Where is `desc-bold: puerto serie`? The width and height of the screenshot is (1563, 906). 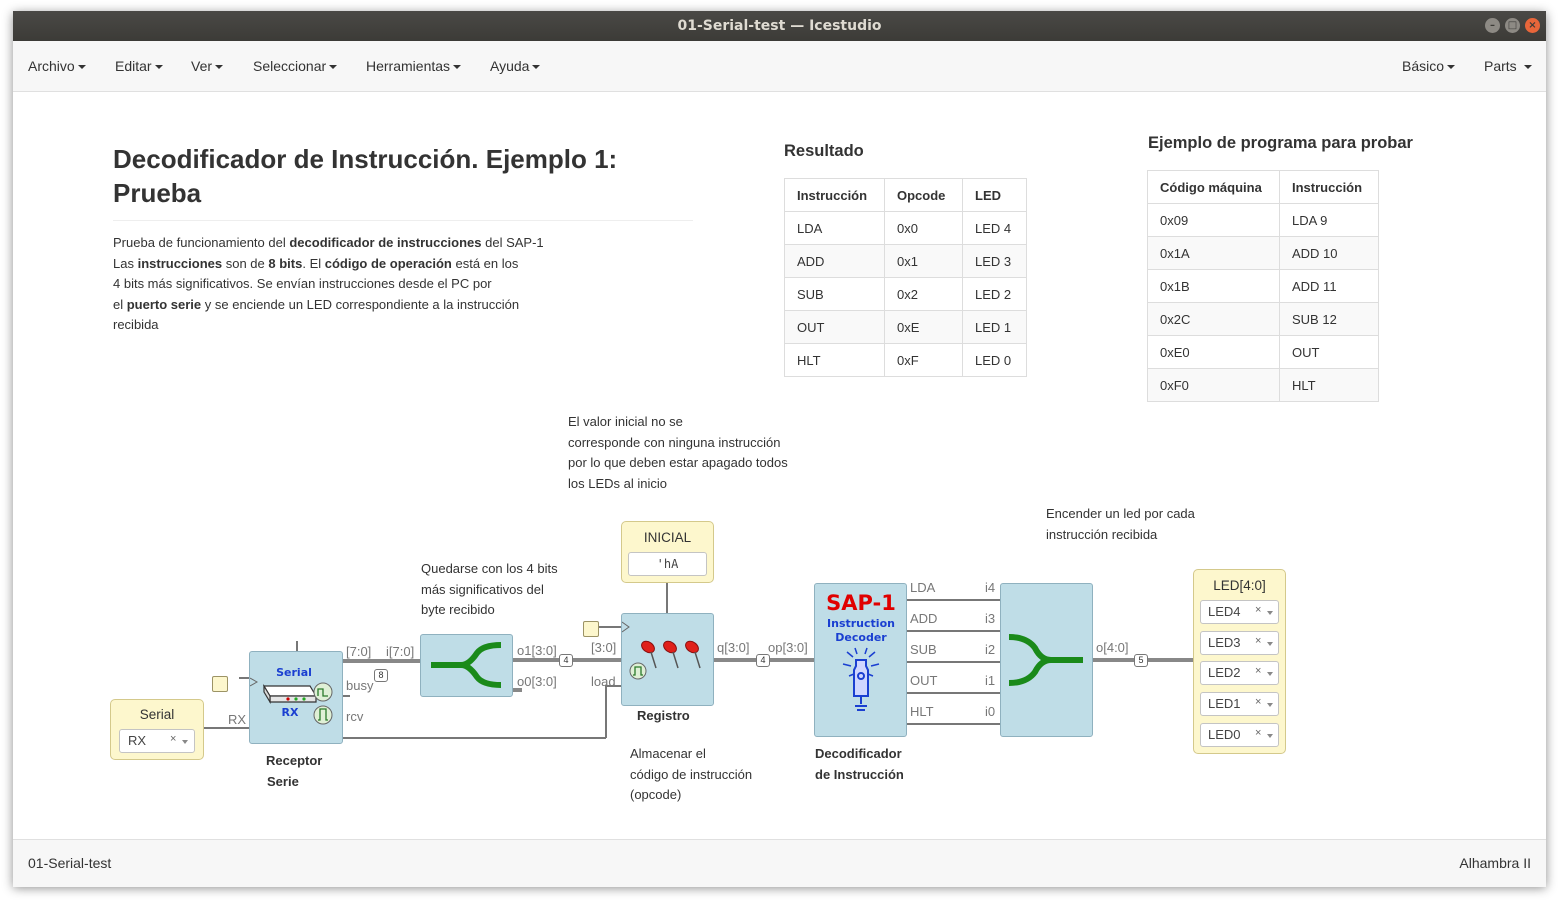 desc-bold: puerto serie is located at coordinates (164, 304).